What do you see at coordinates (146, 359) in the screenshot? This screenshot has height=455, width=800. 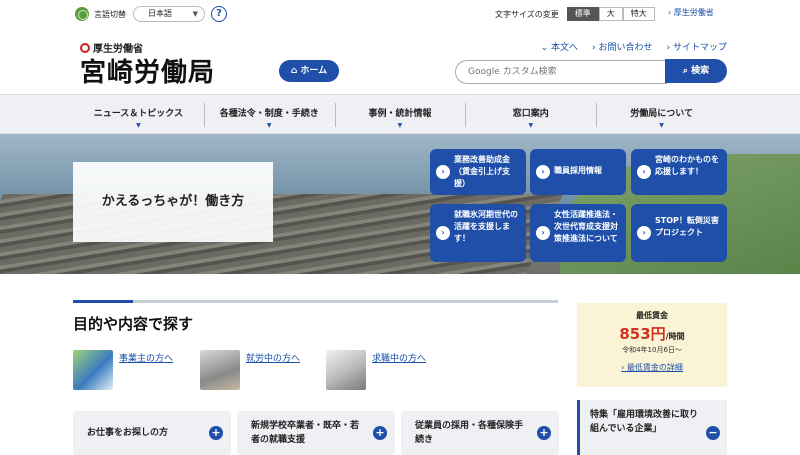 I see `persona-employer-label: 事業主の方へ` at bounding box center [146, 359].